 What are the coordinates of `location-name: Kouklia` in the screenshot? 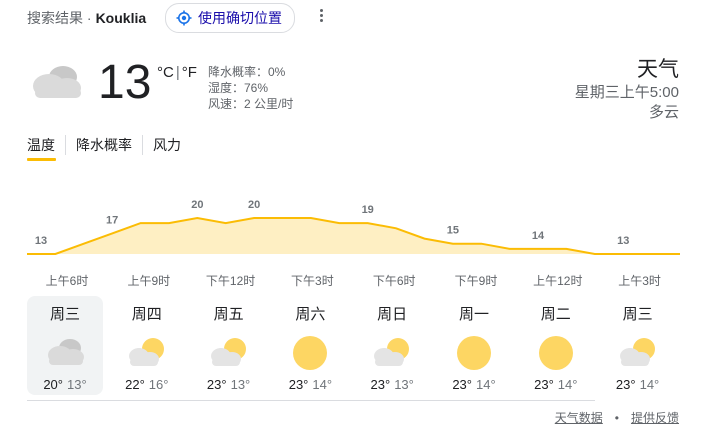 It's located at (121, 18).